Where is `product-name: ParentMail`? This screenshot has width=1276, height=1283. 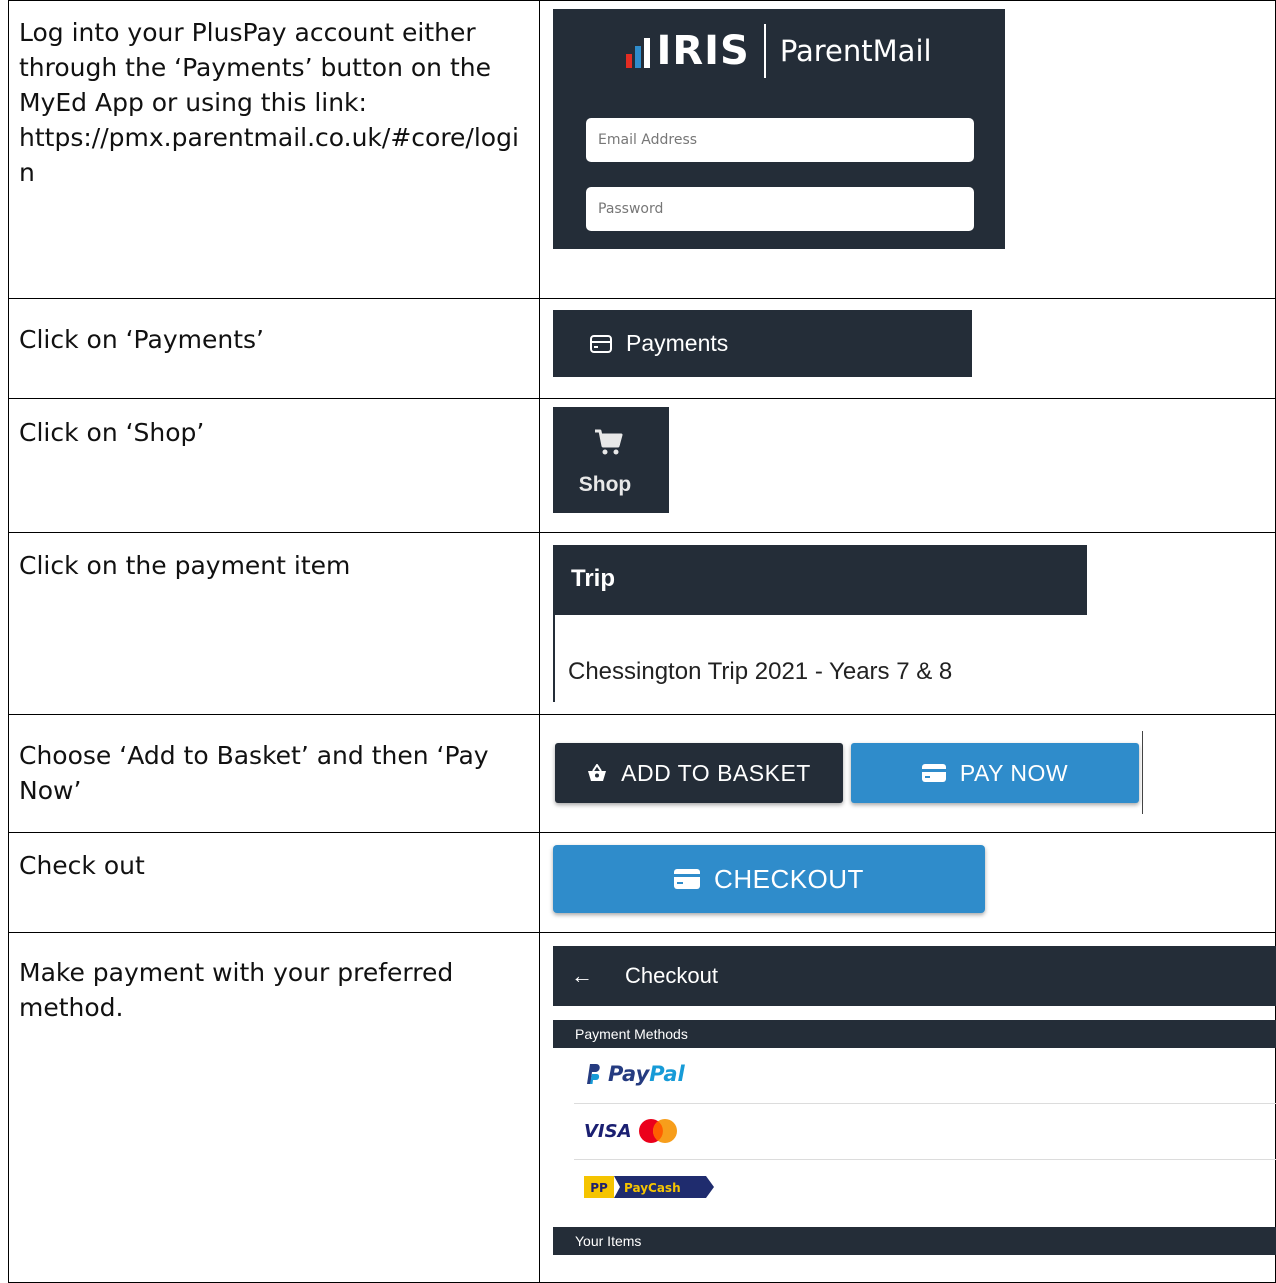
product-name: ParentMail is located at coordinates (855, 51).